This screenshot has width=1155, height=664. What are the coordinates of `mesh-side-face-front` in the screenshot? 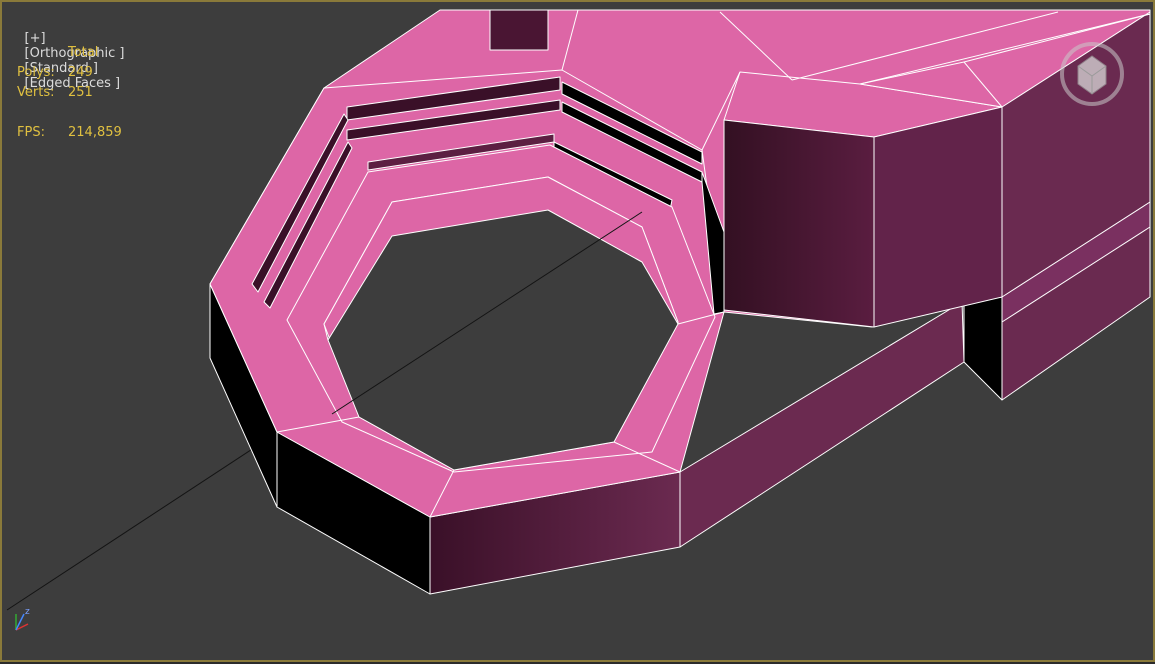 It's located at (822, 424).